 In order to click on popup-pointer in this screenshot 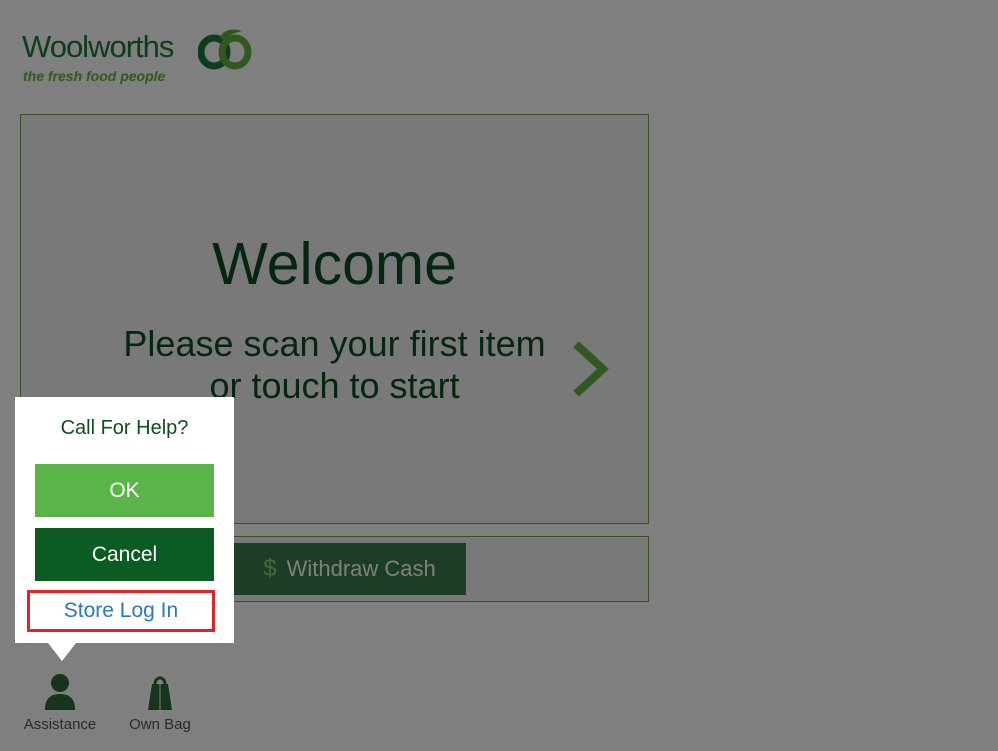, I will do `click(62, 652)`.